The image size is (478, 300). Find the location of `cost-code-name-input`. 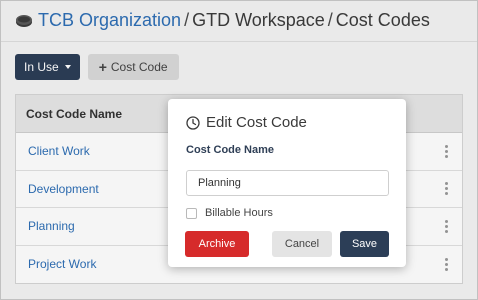

cost-code-name-input is located at coordinates (287, 183).